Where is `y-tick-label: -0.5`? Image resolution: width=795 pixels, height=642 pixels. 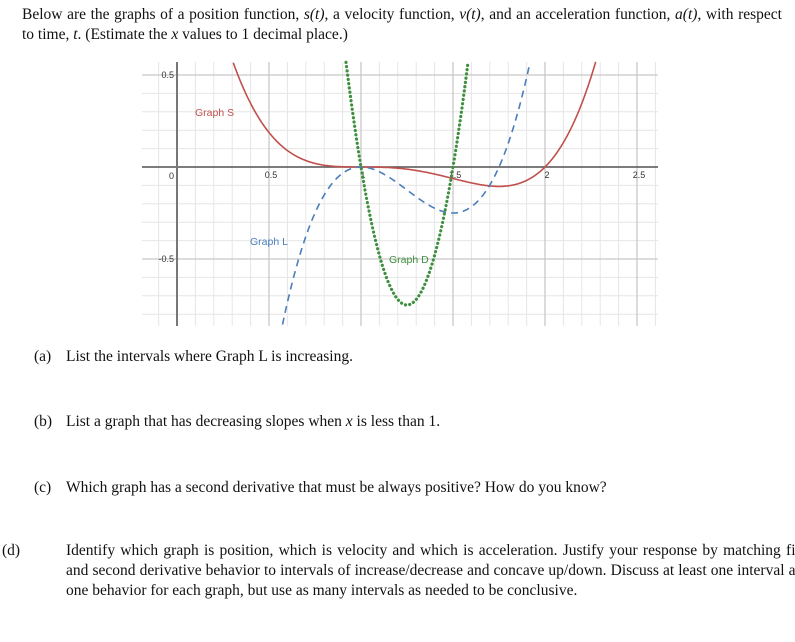 y-tick-label: -0.5 is located at coordinates (166, 259).